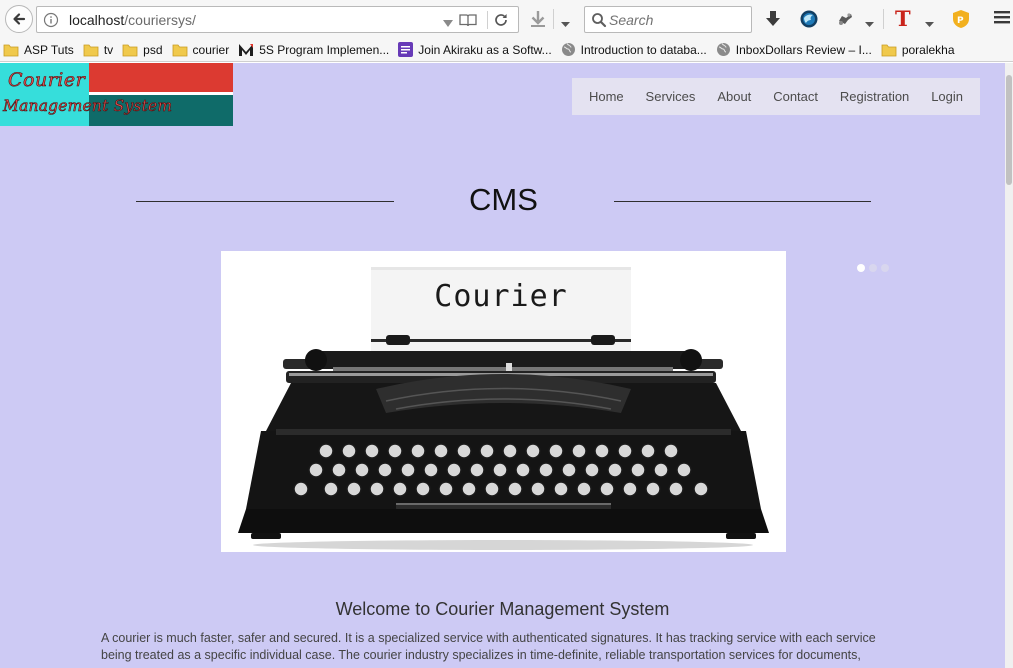  What do you see at coordinates (809, 21) in the screenshot?
I see `extension-globe-icon` at bounding box center [809, 21].